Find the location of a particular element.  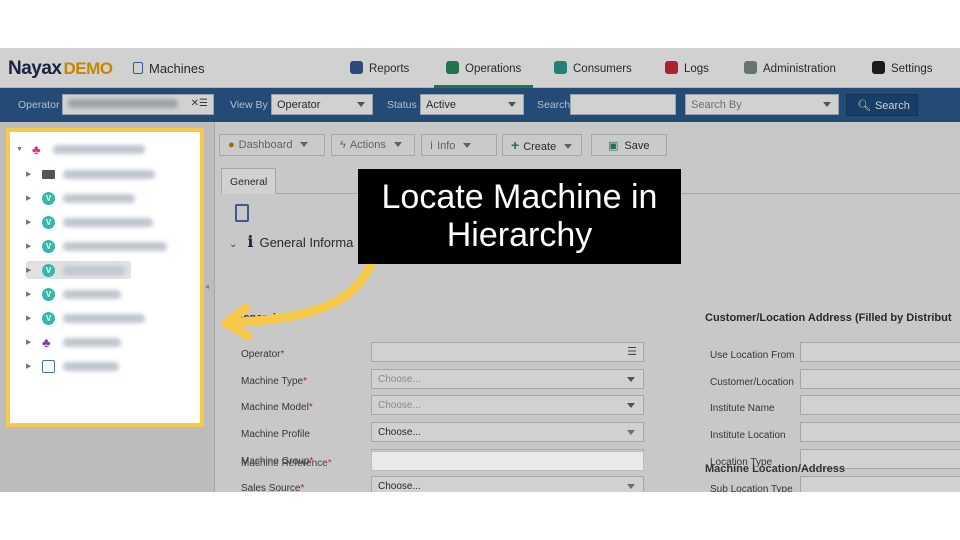

nav-operations: Operations is located at coordinates (483, 72).